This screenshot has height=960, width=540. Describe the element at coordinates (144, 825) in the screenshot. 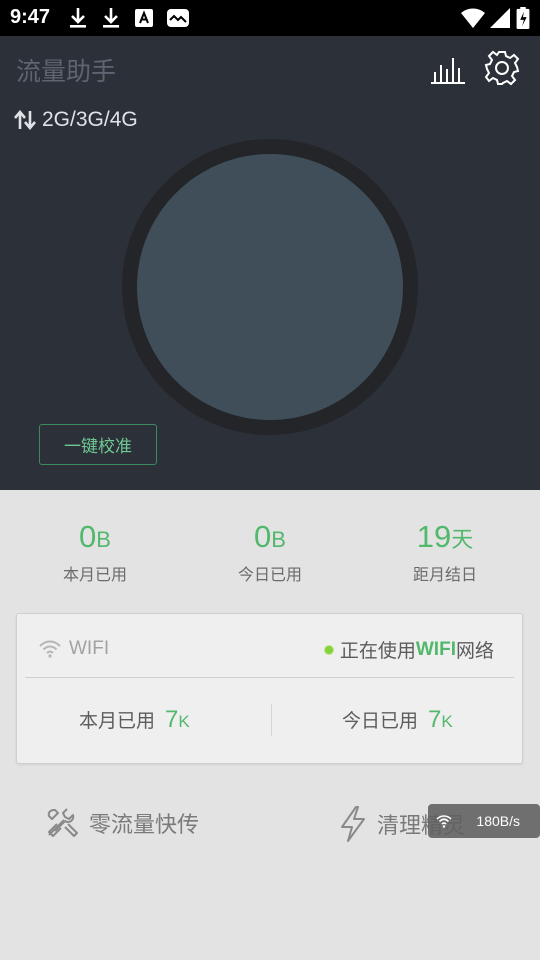

I see `zero-transfer-label: 零流量快传` at that location.